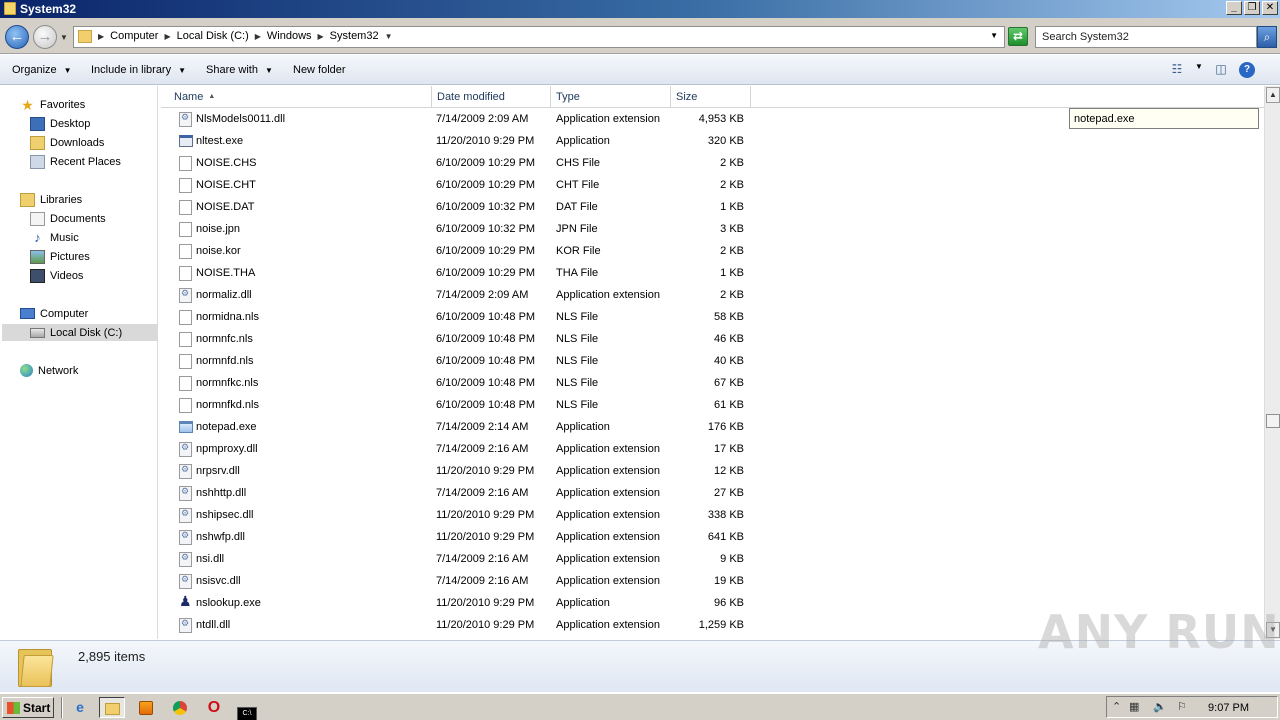  Describe the element at coordinates (226, 427) in the screenshot. I see `file-name: notepad.exe` at that location.